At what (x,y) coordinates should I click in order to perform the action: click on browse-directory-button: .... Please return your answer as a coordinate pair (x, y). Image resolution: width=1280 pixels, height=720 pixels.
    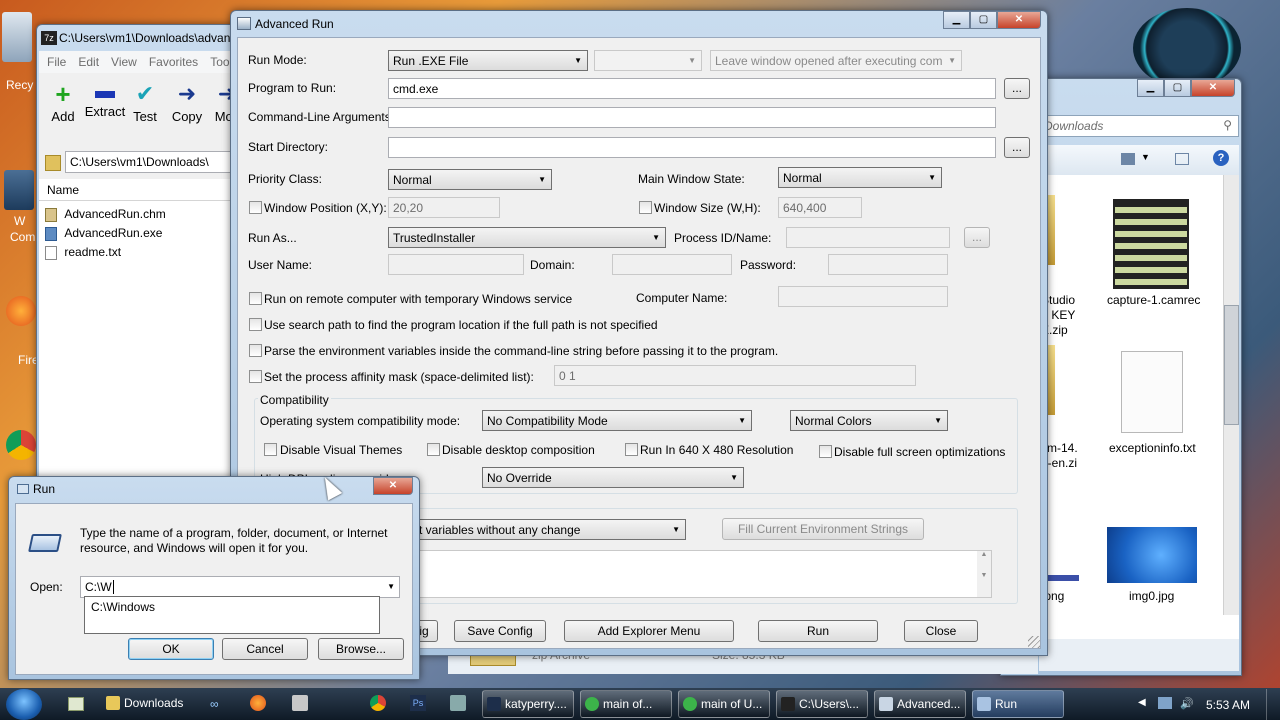
    Looking at the image, I should click on (1017, 147).